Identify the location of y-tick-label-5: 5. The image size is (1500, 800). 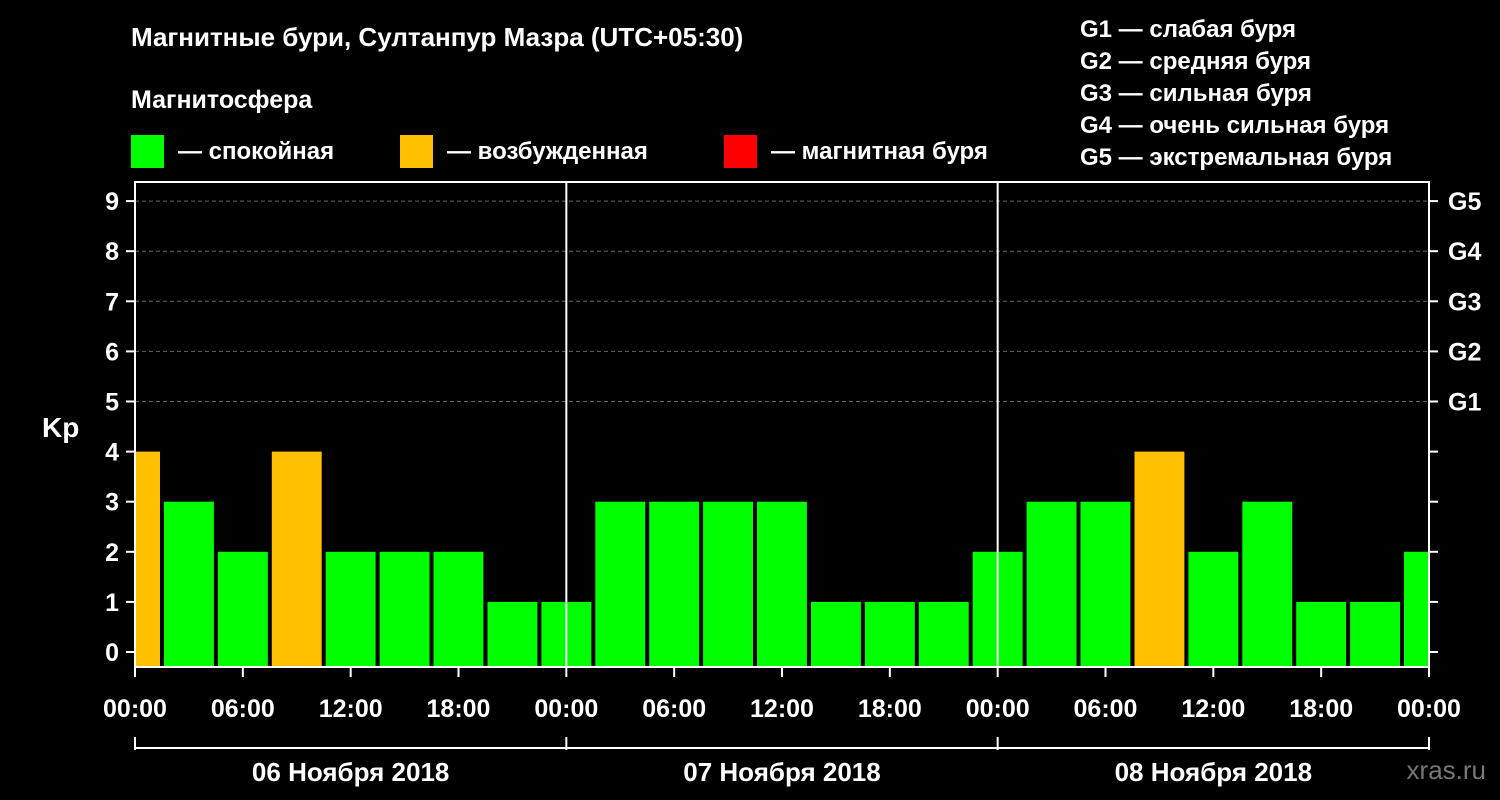
(112, 403).